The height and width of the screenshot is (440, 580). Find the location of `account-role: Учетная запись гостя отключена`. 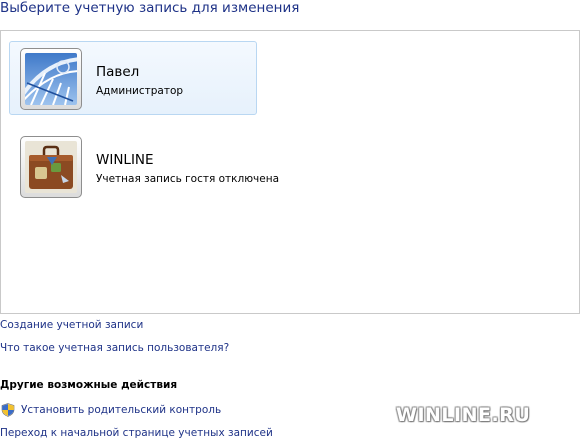

account-role: Учетная запись гостя отключена is located at coordinates (188, 179).